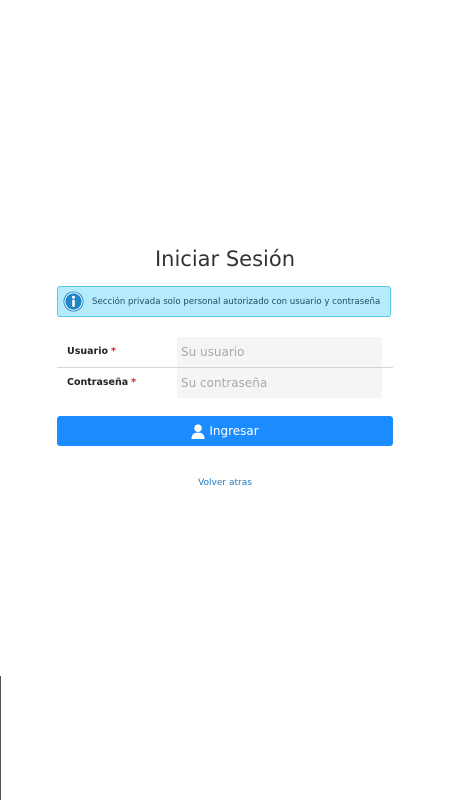 The image size is (450, 800). I want to click on login-button: Ingresar, so click(225, 431).